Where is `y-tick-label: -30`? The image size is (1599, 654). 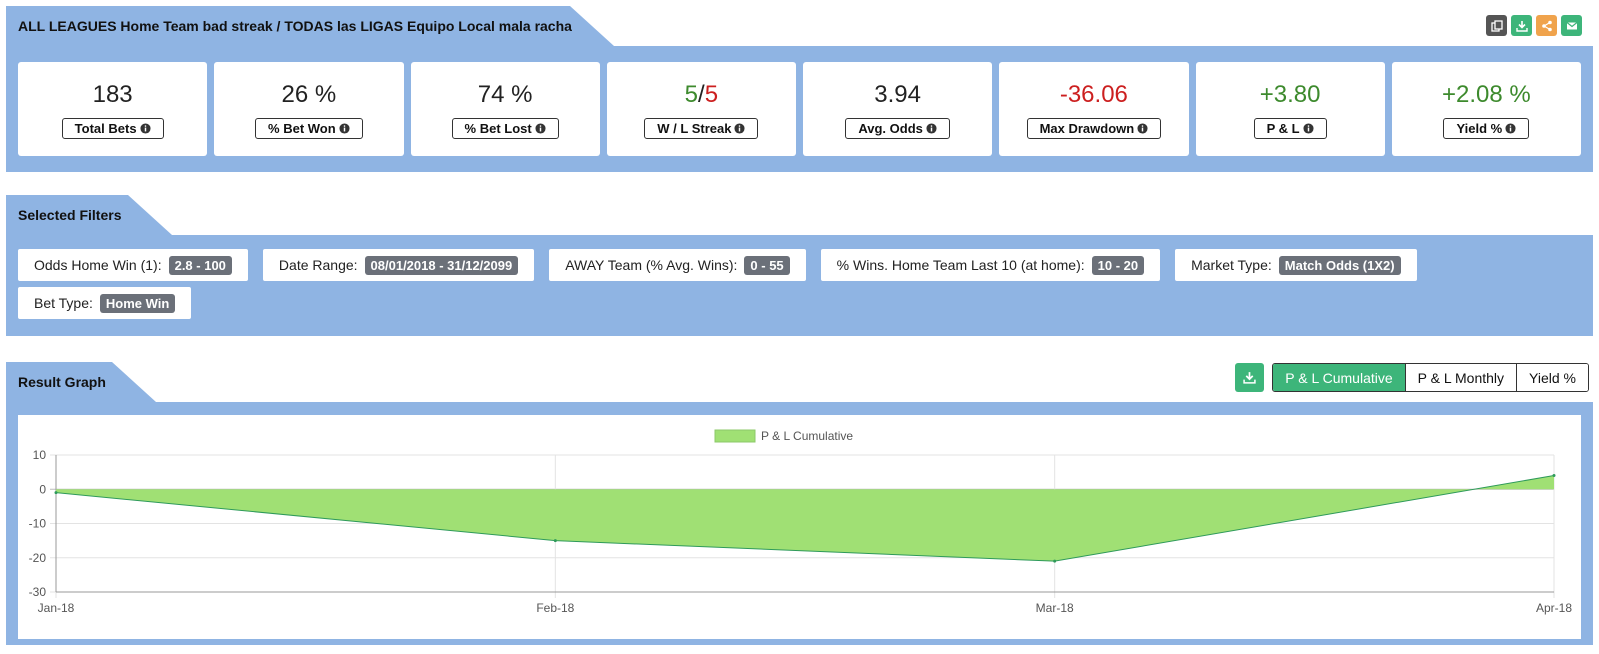 y-tick-label: -30 is located at coordinates (38, 592).